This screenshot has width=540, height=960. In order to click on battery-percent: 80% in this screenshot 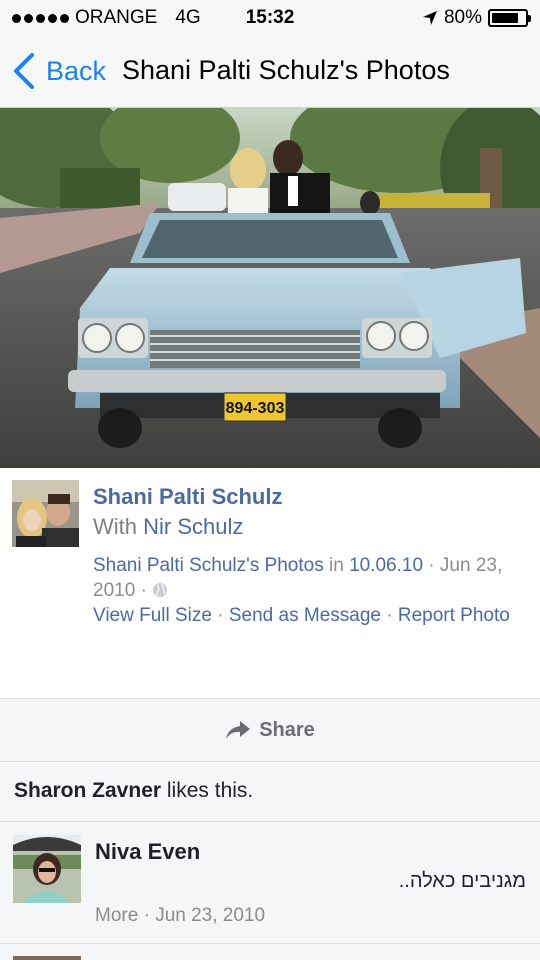, I will do `click(462, 17)`.